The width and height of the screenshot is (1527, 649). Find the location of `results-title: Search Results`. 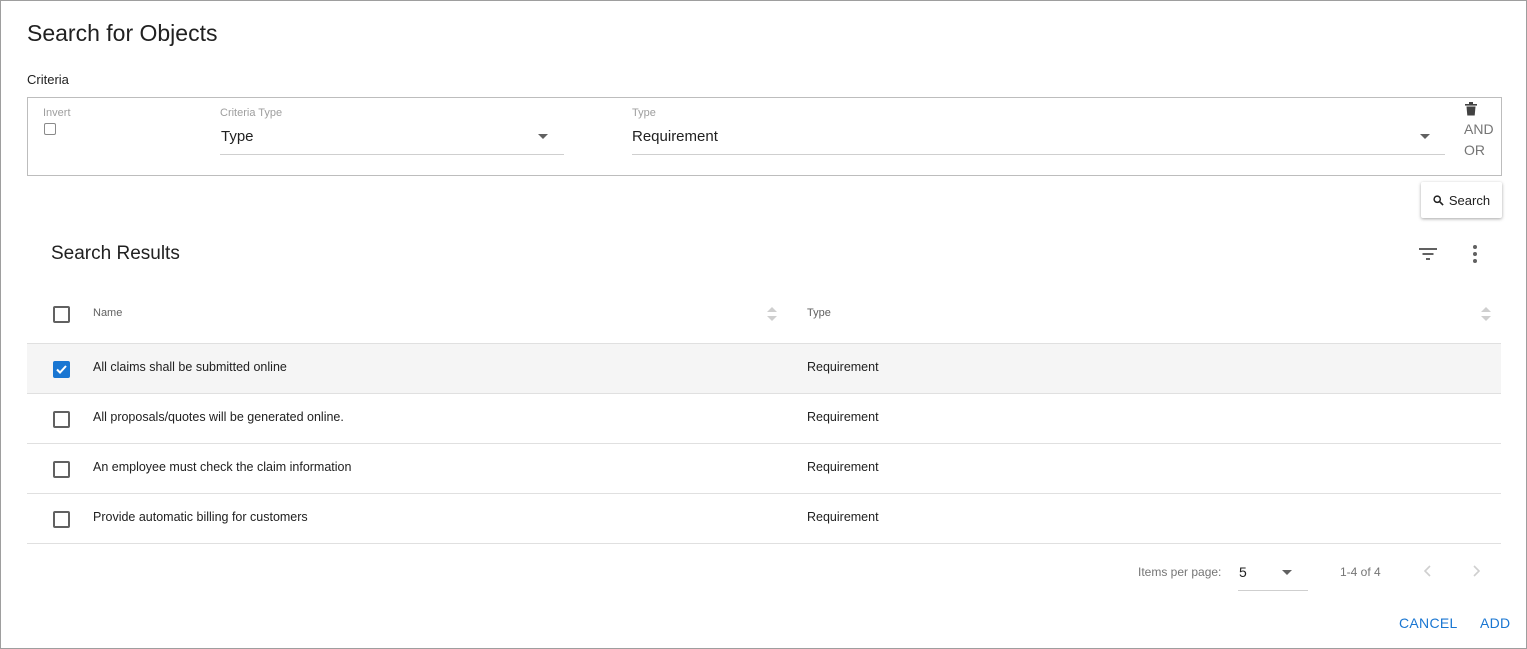

results-title: Search Results is located at coordinates (115, 253).